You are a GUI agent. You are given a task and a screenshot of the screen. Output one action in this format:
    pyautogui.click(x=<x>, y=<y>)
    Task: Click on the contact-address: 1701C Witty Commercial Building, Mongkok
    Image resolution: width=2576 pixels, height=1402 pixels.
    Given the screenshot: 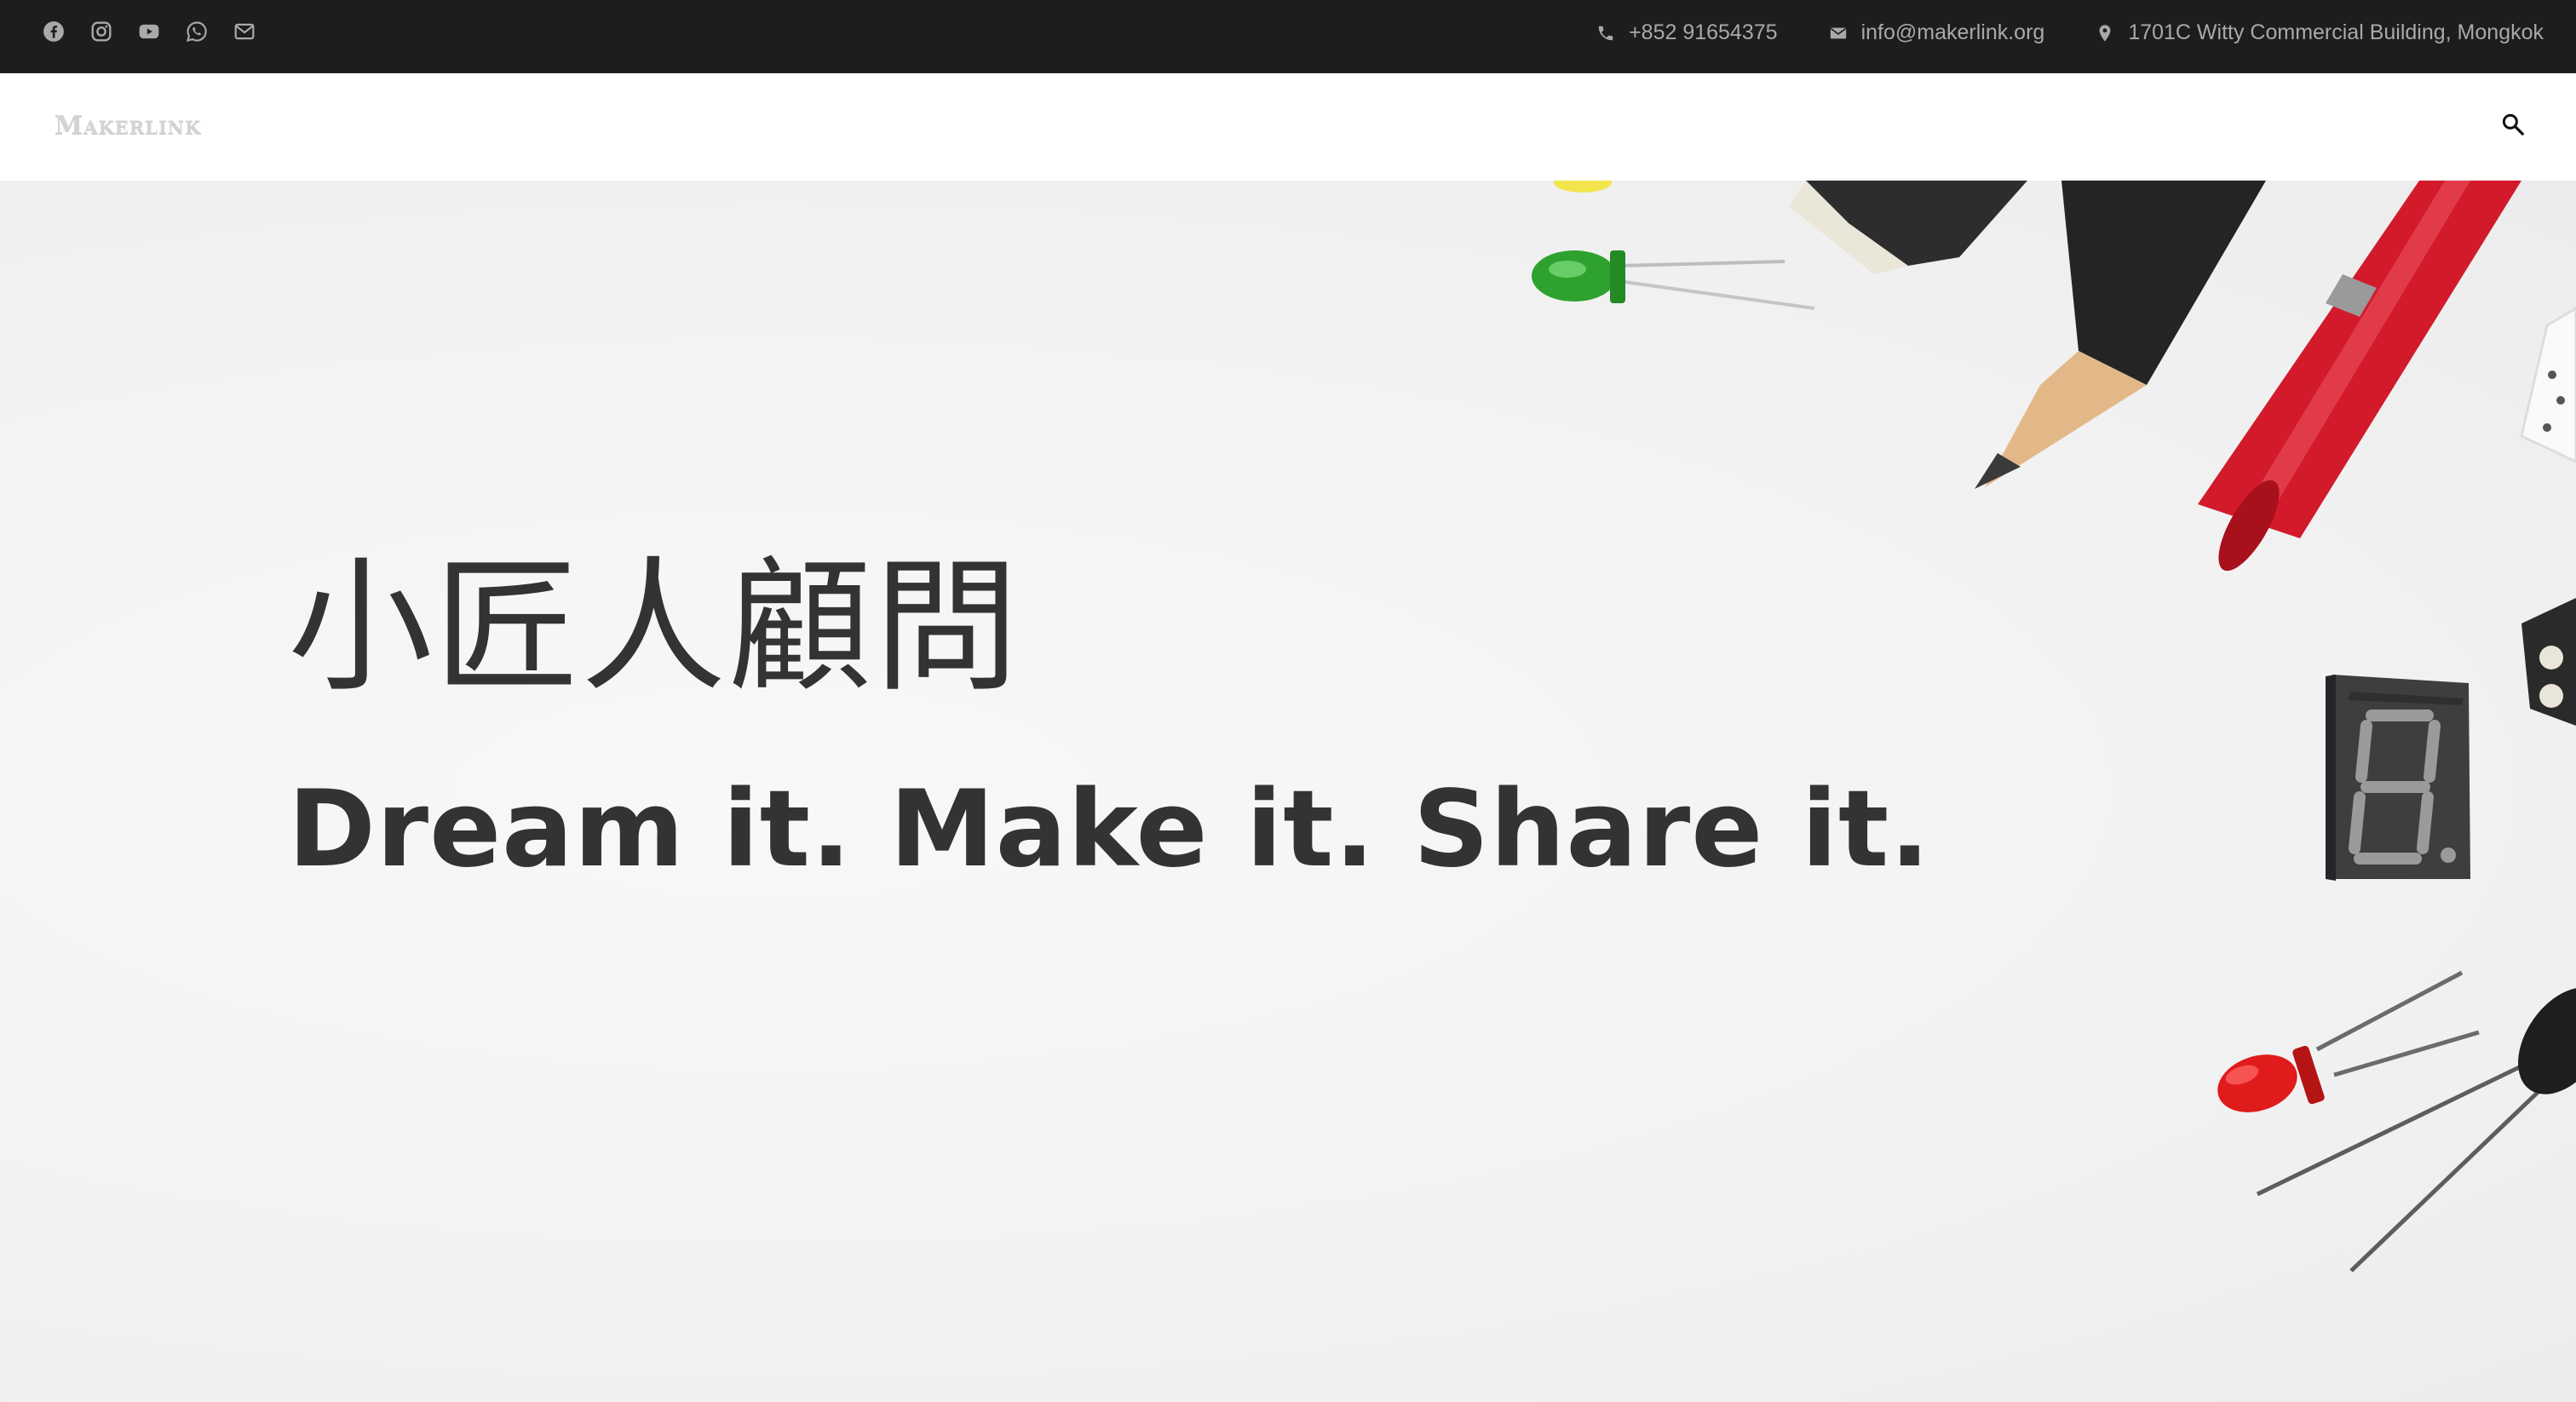 What is the action you would take?
    pyautogui.click(x=2320, y=32)
    